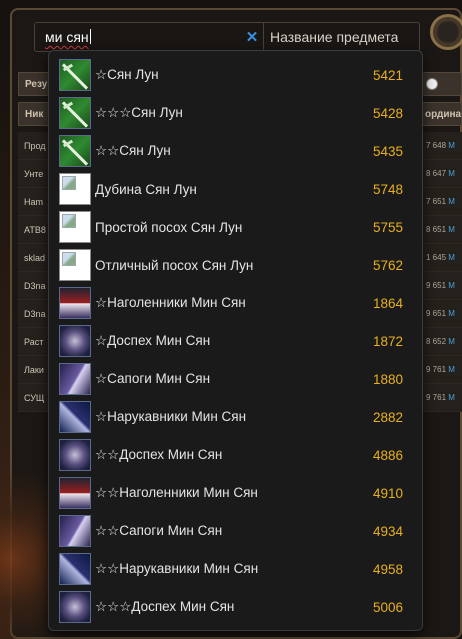 Image resolution: width=462 pixels, height=639 pixels. I want to click on suggestion-item: ☆Нарукавники Мин Сян 2882, so click(235, 417).